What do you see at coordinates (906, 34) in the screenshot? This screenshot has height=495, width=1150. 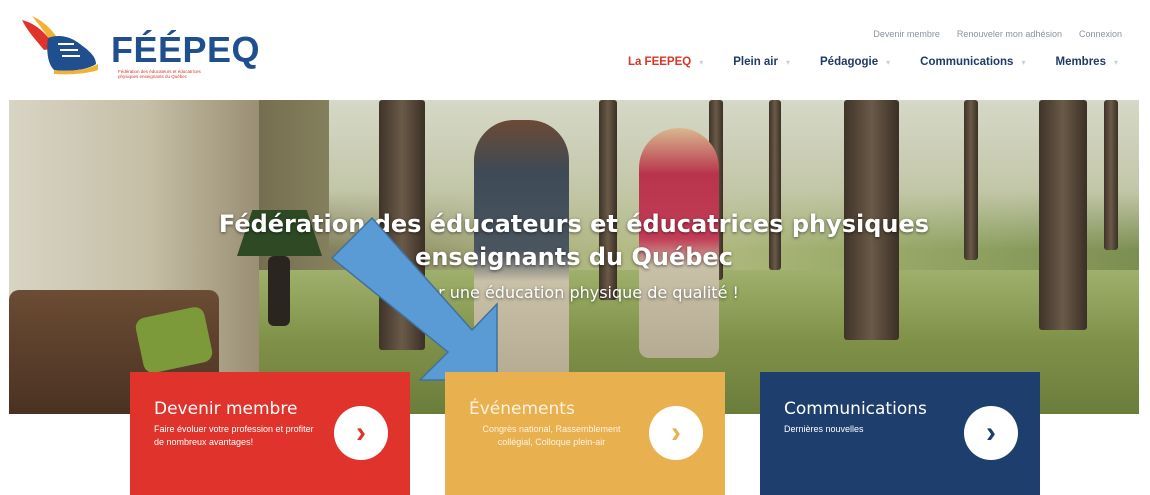 I see `utility-link-devenir-membre: Devenir membre` at bounding box center [906, 34].